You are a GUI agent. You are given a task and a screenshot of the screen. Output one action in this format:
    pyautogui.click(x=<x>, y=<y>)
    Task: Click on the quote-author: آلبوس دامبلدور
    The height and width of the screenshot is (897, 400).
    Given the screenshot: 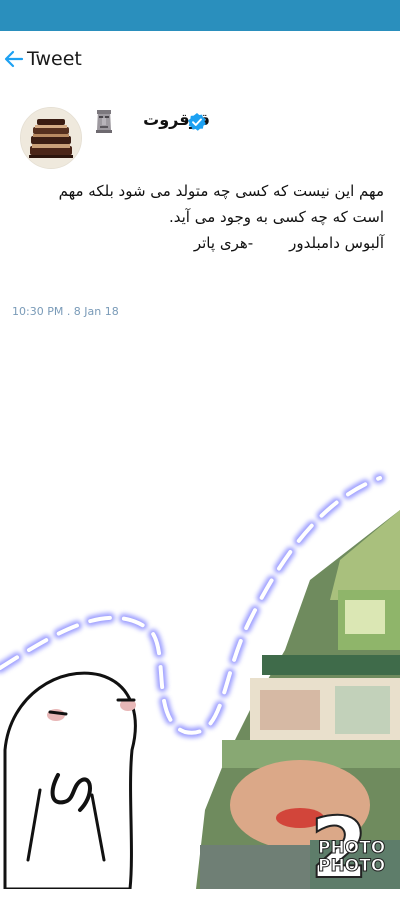 What is the action you would take?
    pyautogui.click(x=336, y=243)
    